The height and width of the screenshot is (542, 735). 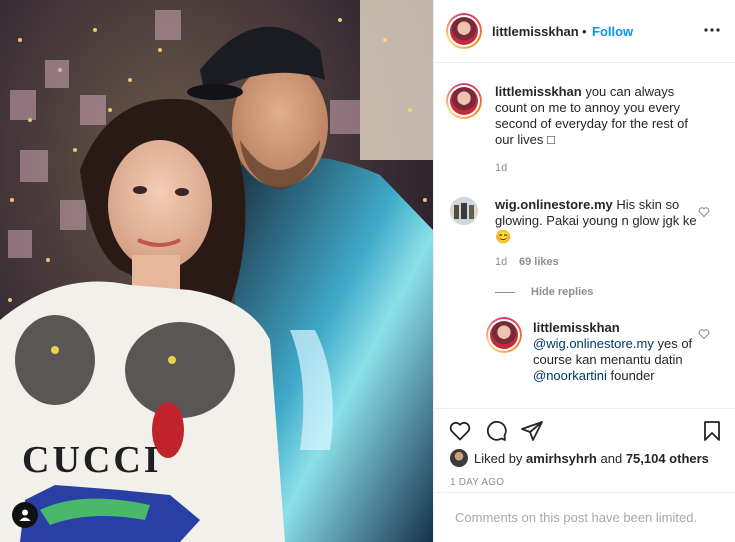 What do you see at coordinates (593, 343) in the screenshot?
I see `reply-mention-1: @wig.onlinestore.my` at bounding box center [593, 343].